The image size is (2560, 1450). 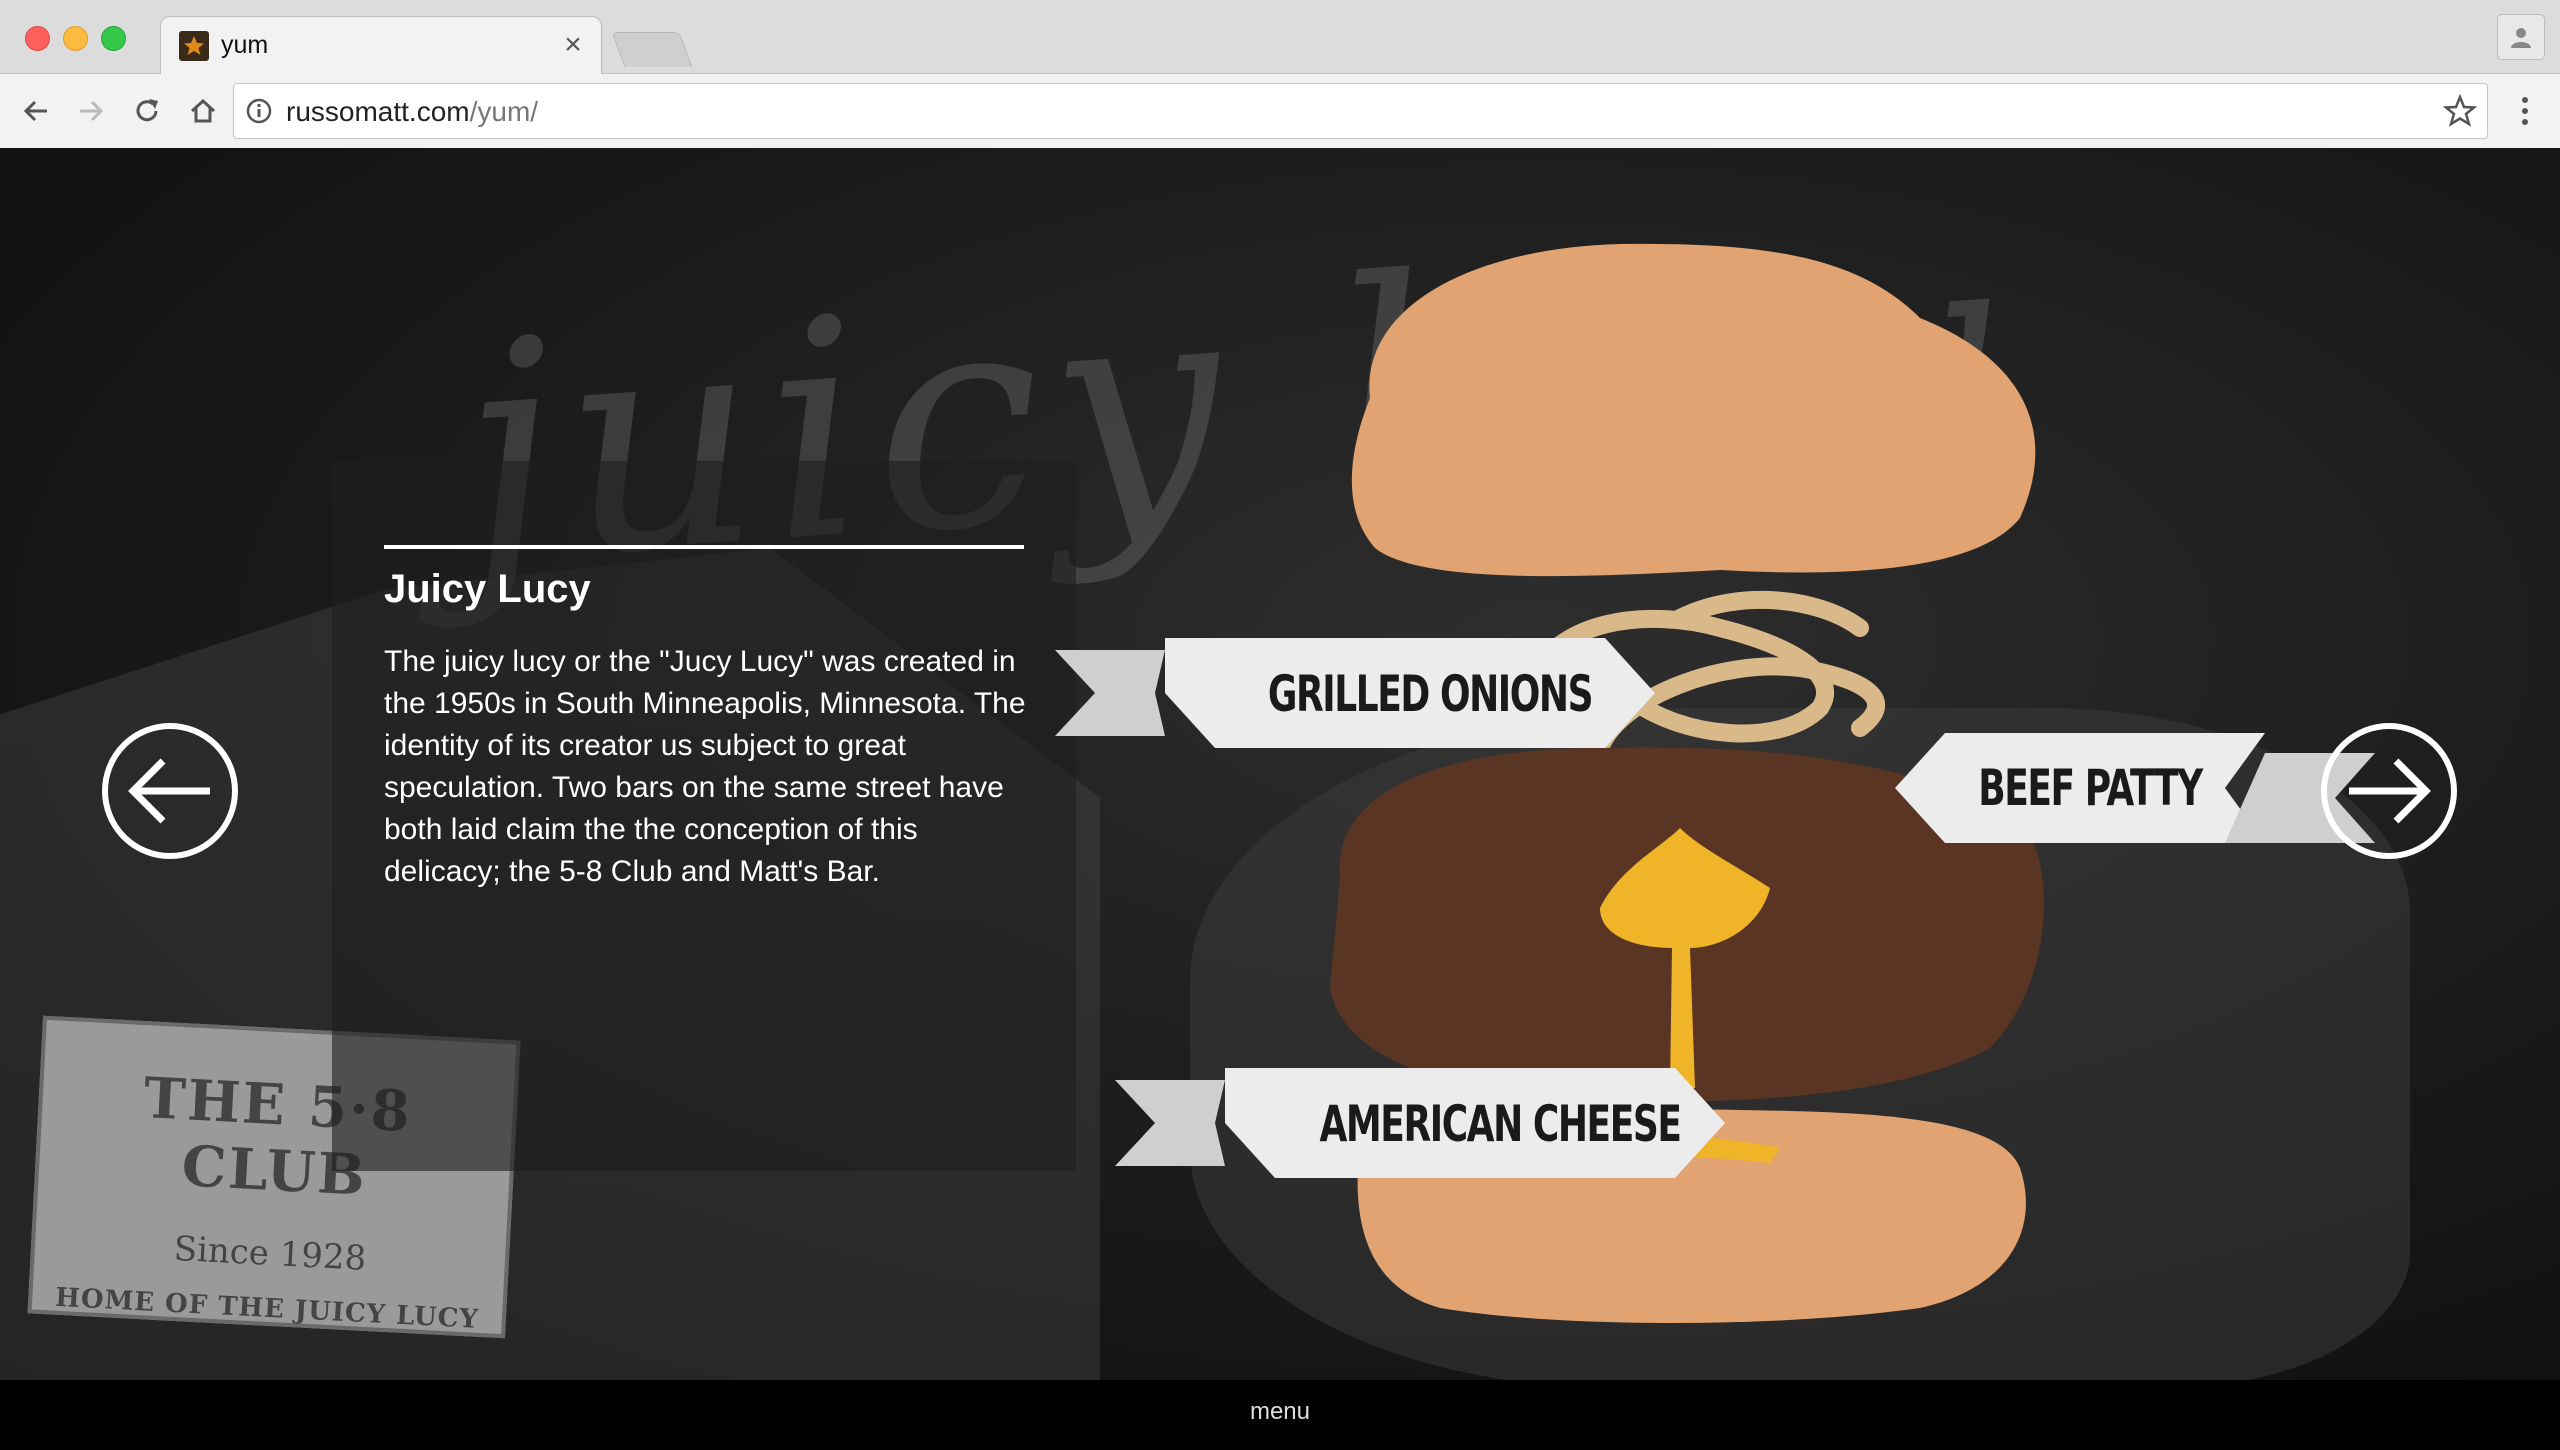 I want to click on active-tab: yum ×, so click(x=381, y=45).